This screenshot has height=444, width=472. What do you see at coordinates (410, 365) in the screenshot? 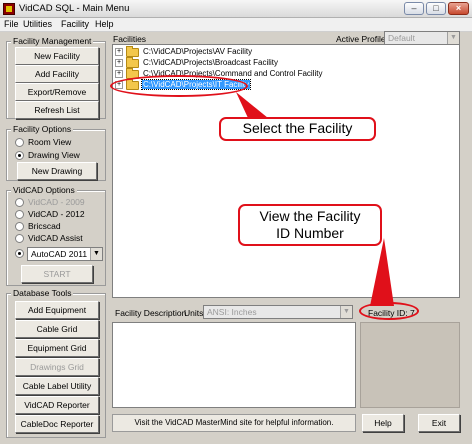
I see `facility-preview-image` at bounding box center [410, 365].